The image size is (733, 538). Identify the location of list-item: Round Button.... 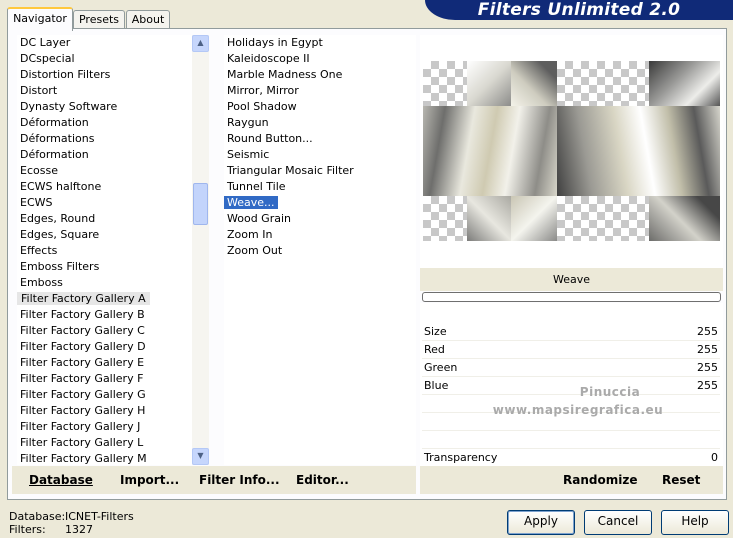
(320, 139).